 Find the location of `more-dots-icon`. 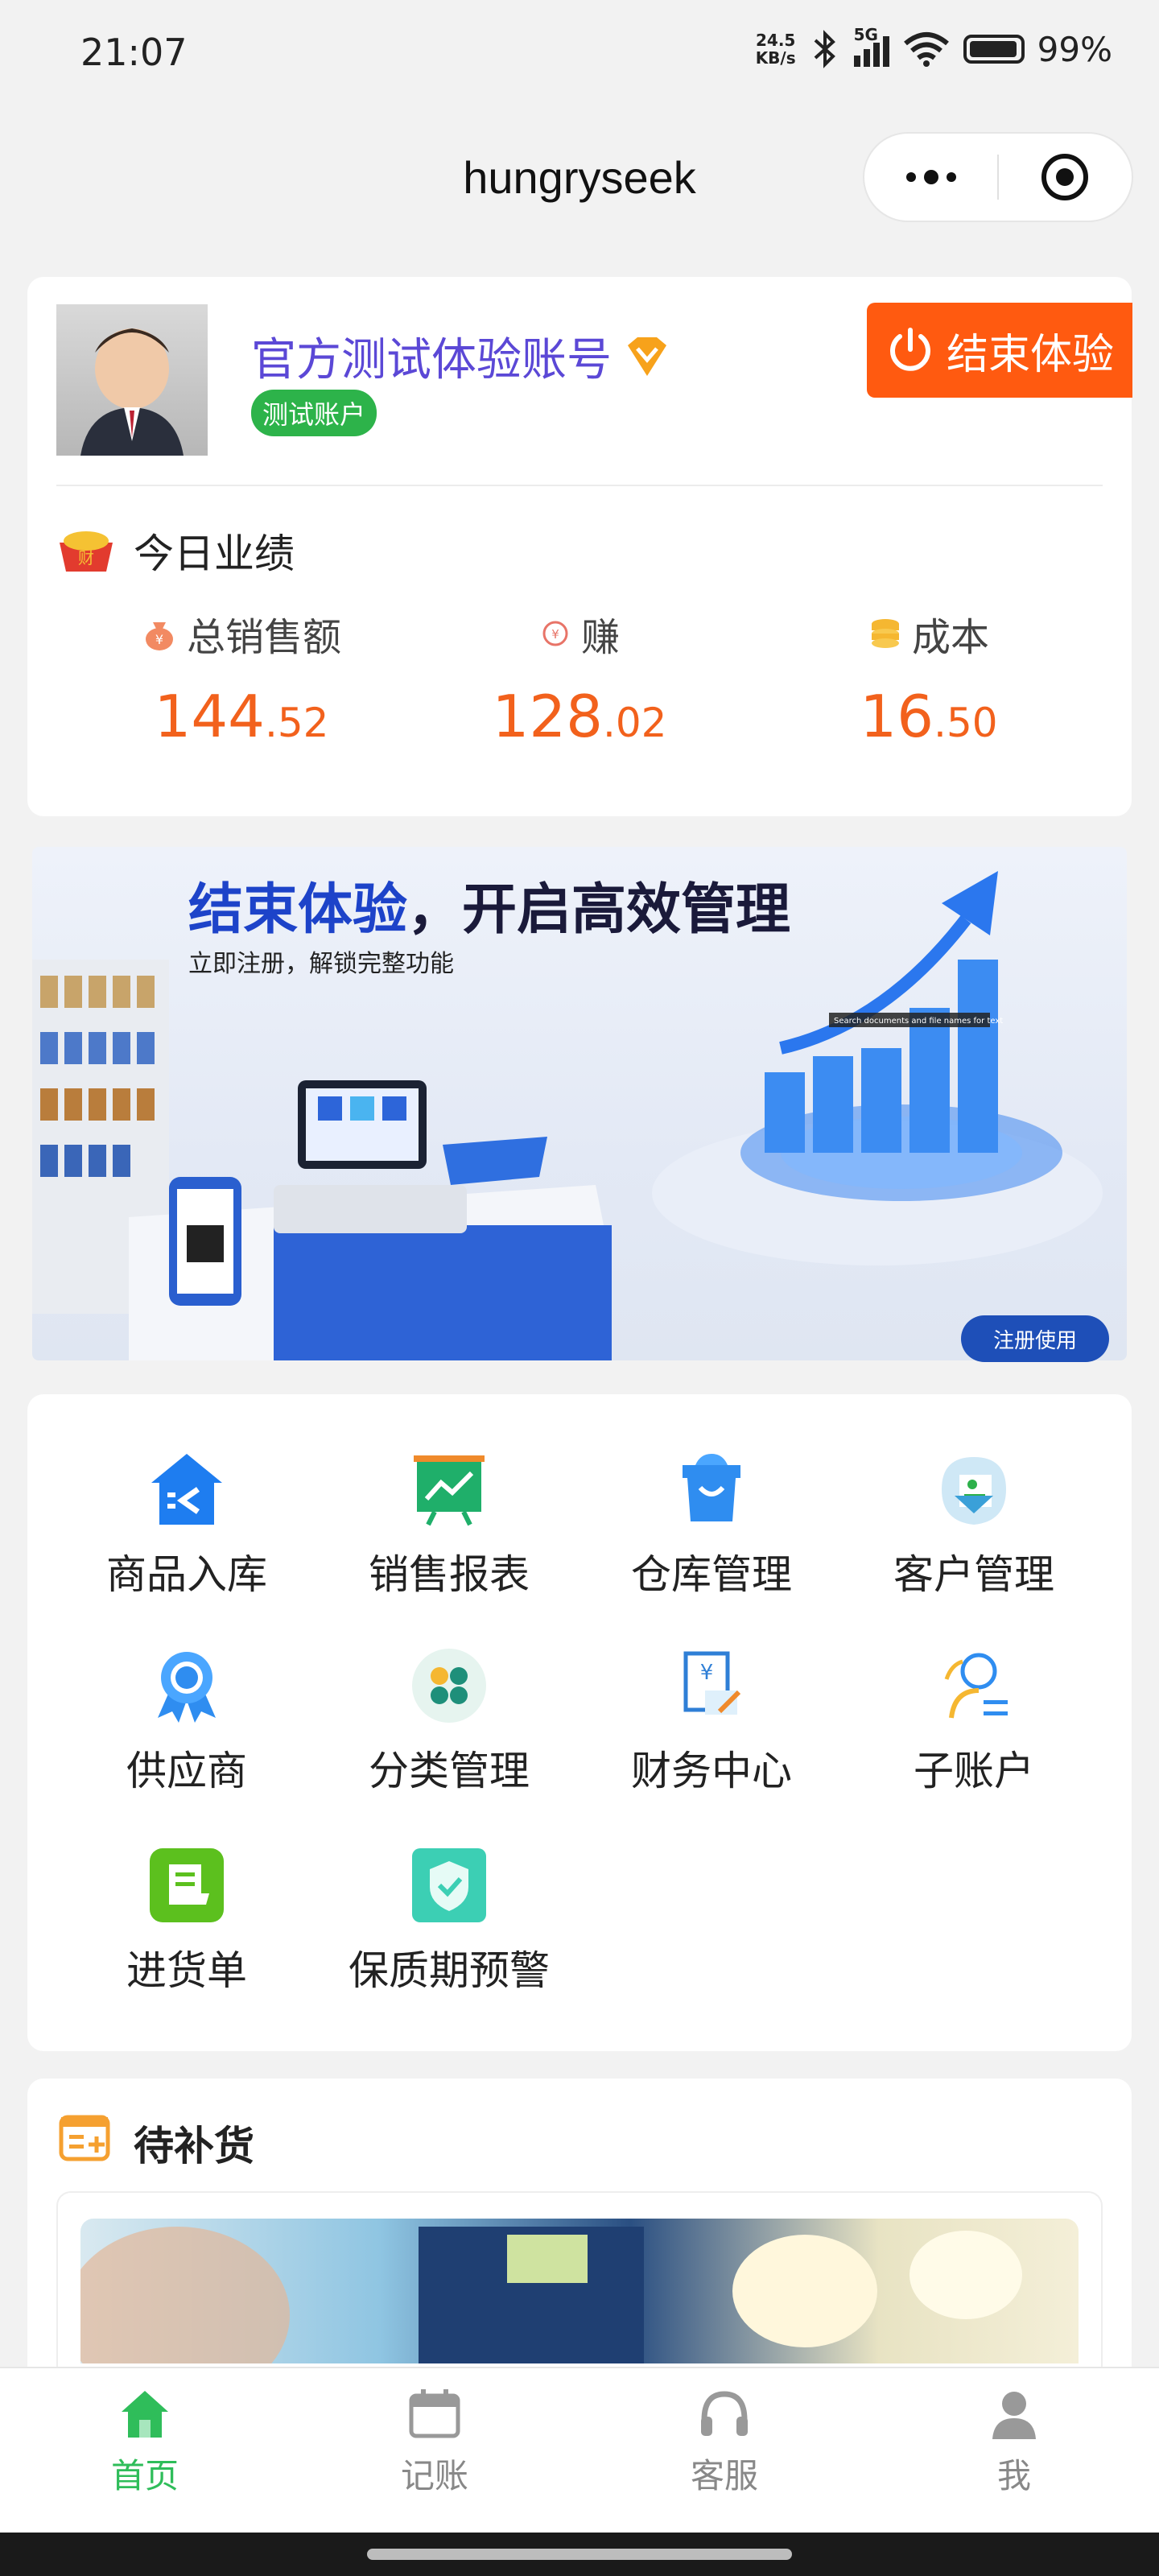

more-dots-icon is located at coordinates (930, 177).